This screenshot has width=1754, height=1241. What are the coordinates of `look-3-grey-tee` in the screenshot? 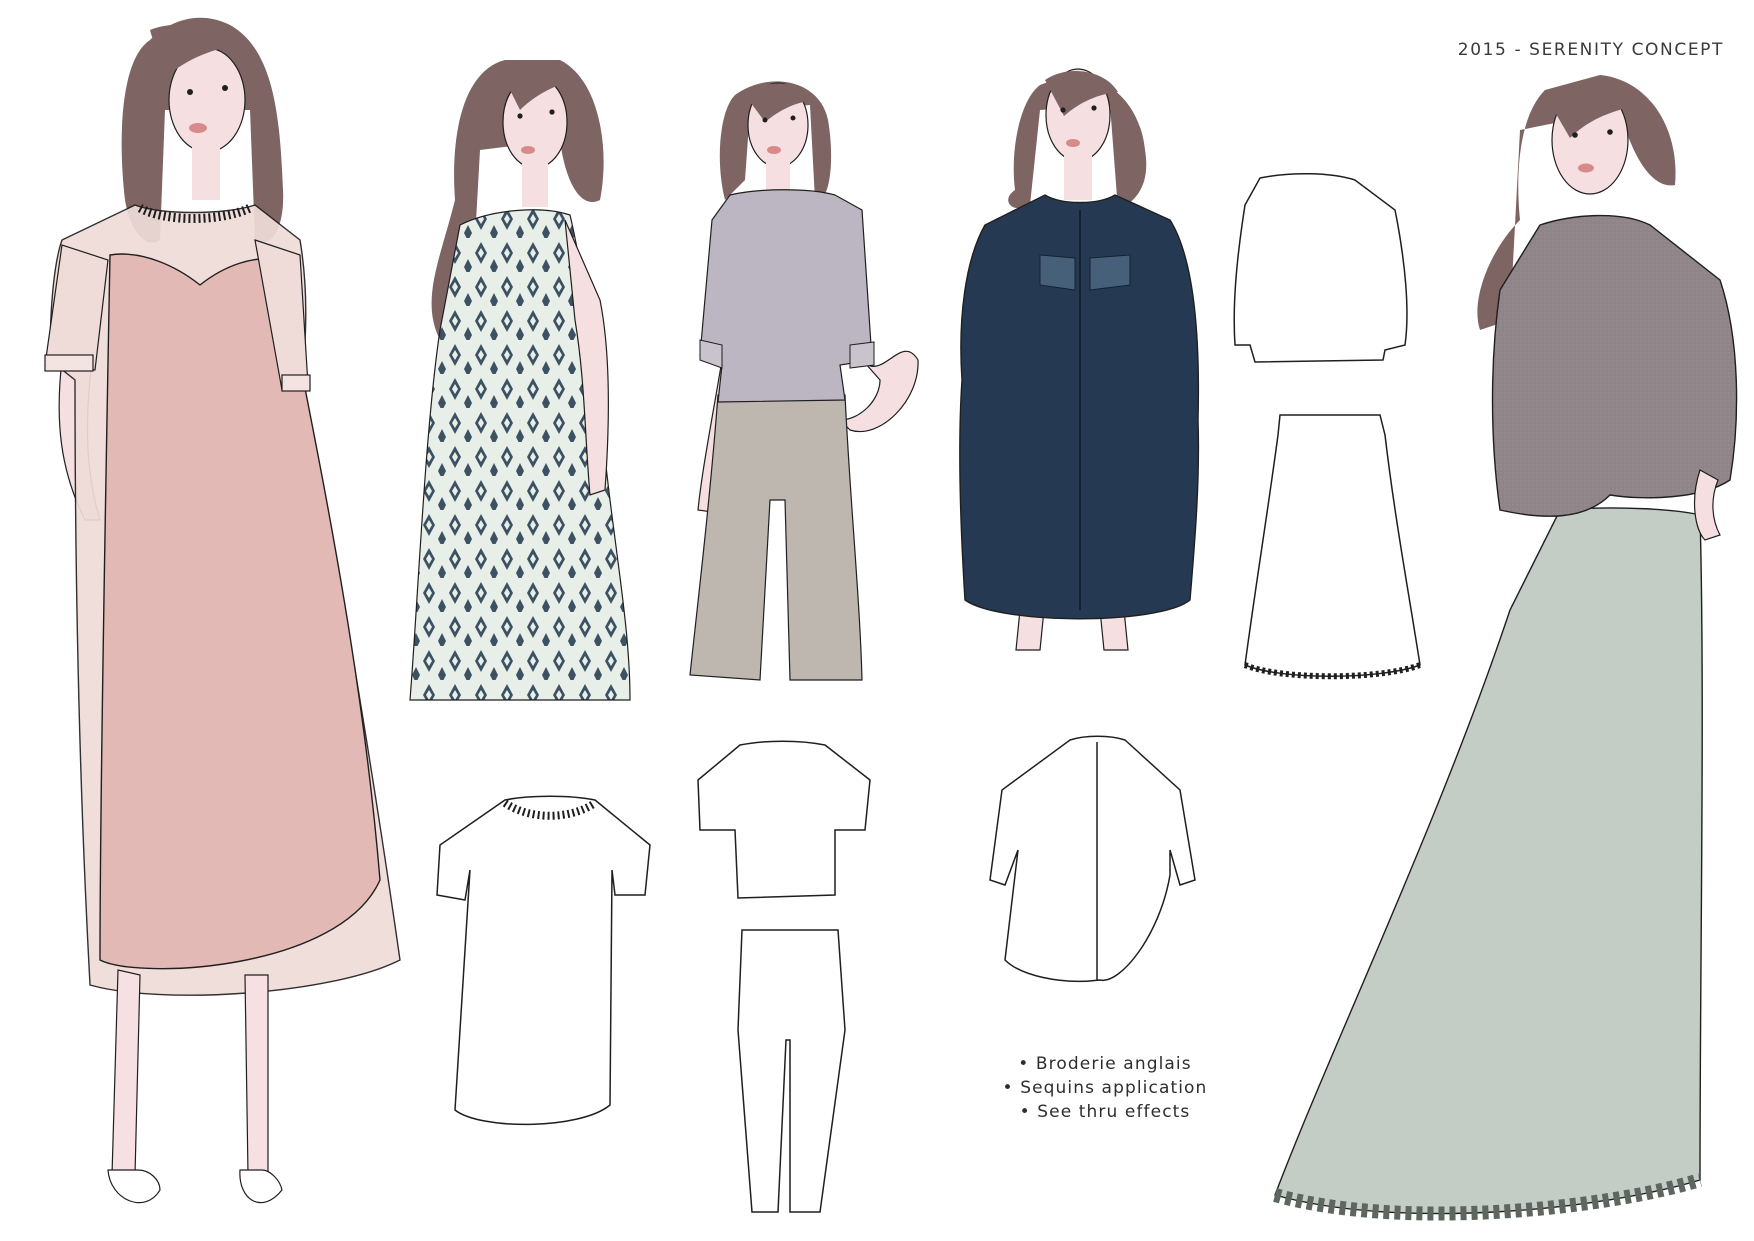 It's located at (786, 296).